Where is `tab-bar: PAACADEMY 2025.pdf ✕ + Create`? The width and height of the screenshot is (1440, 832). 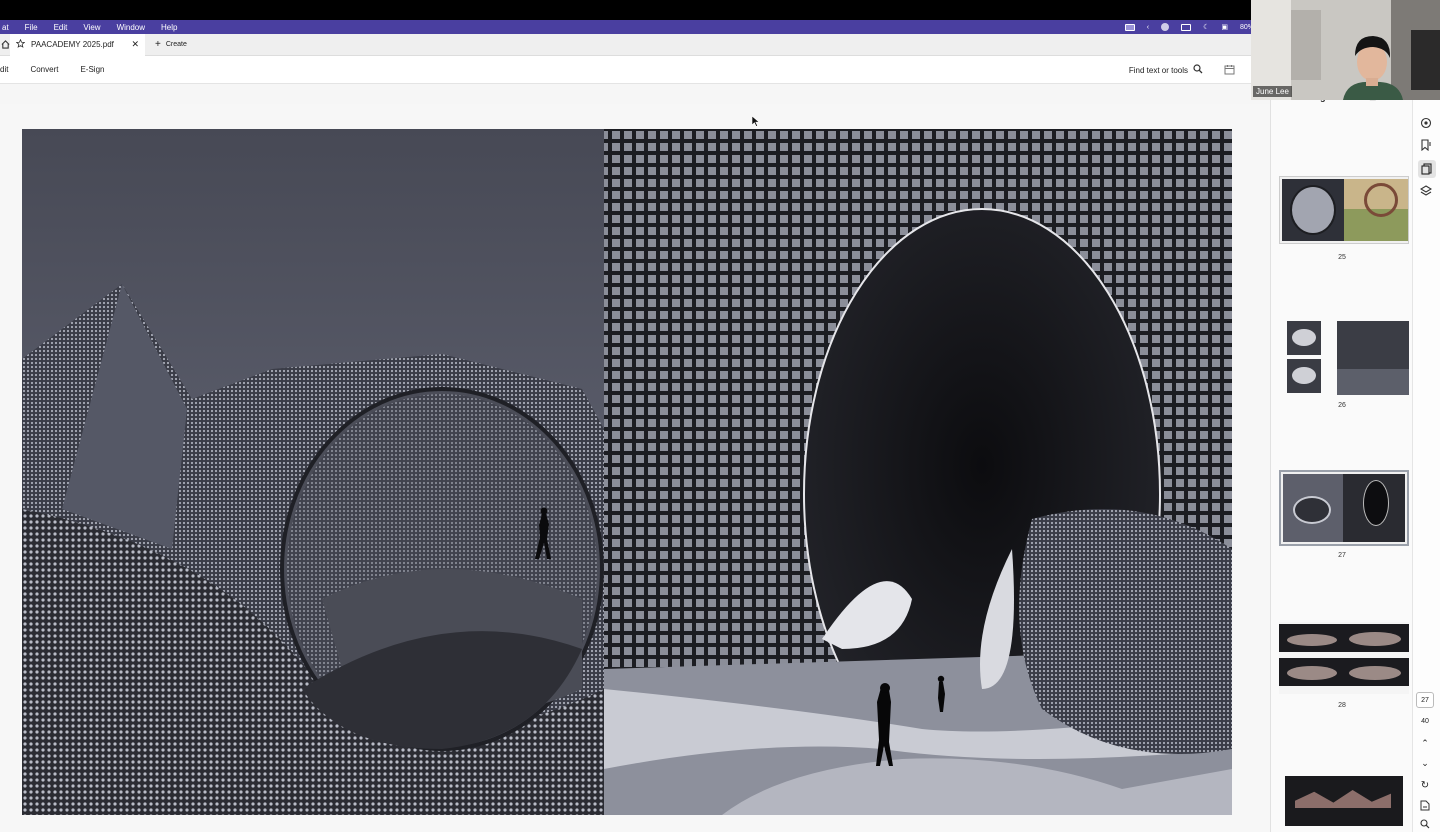 tab-bar: PAACADEMY 2025.pdf ✕ + Create is located at coordinates (630, 44).